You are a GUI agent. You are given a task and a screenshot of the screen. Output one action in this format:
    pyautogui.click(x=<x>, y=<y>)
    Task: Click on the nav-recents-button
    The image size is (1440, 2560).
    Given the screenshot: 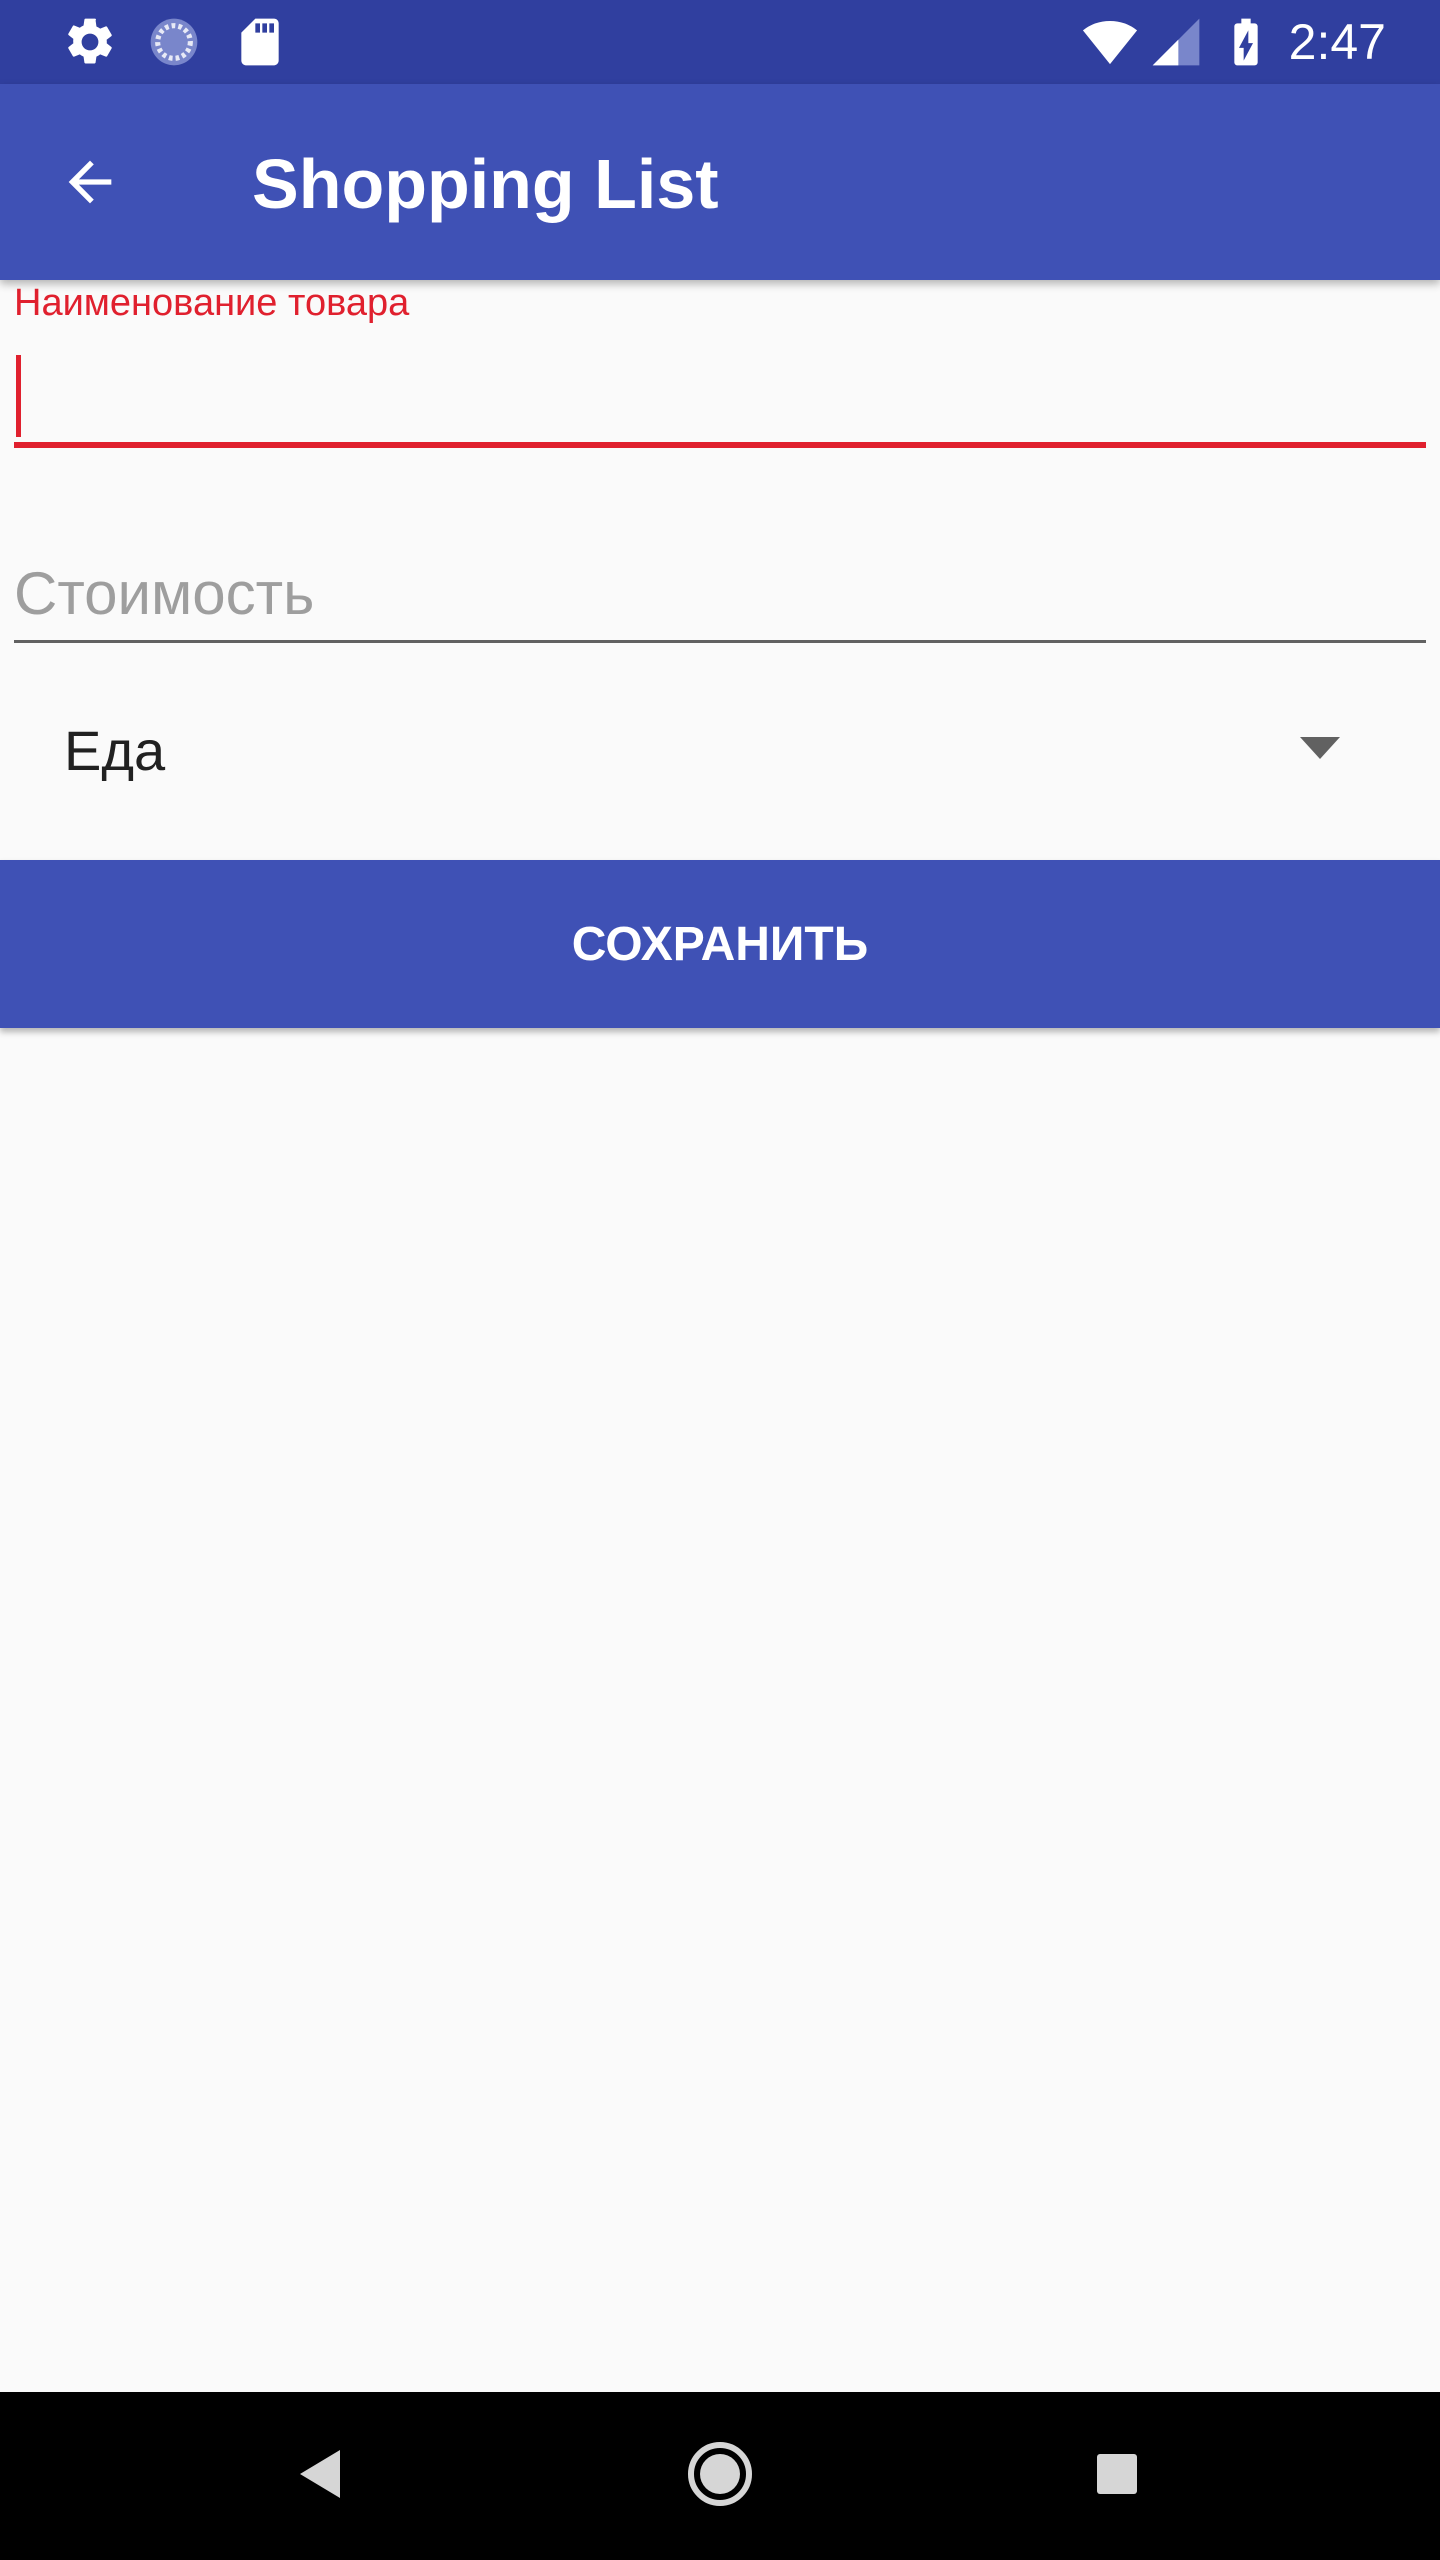 What is the action you would take?
    pyautogui.click(x=1117, y=2476)
    